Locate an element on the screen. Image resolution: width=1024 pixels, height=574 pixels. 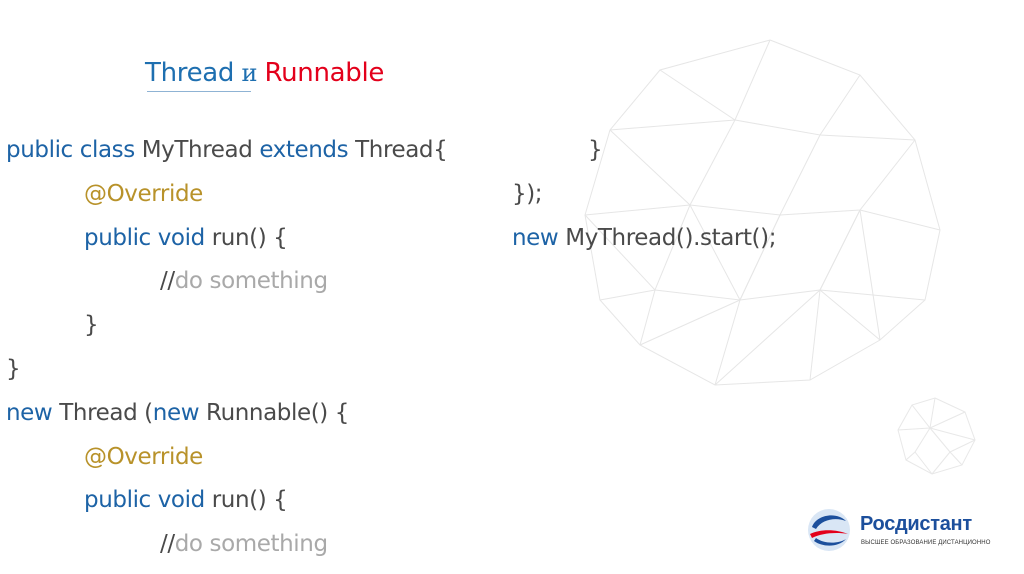
title-underline is located at coordinates (199, 91).